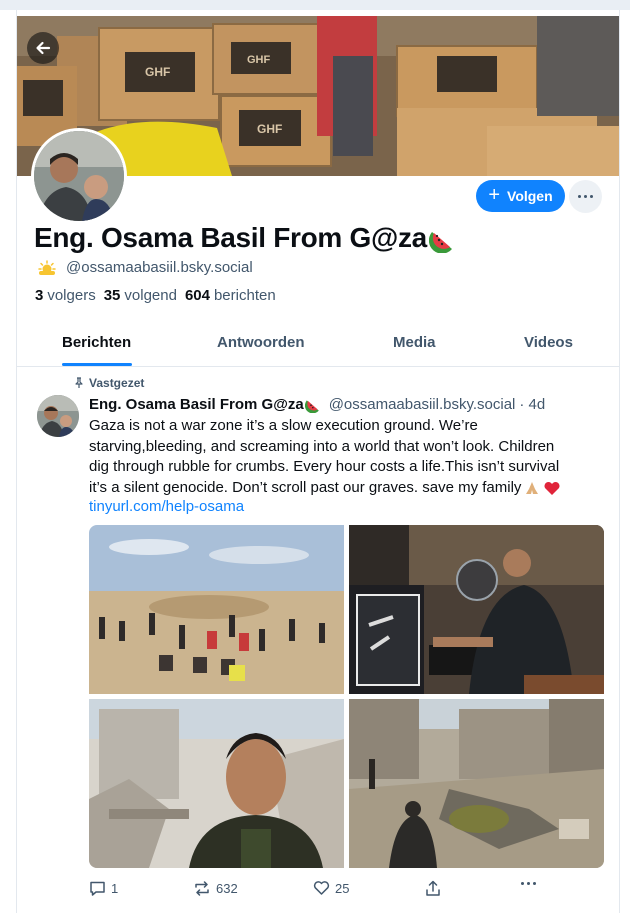 Image resolution: width=630 pixels, height=913 pixels. What do you see at coordinates (312, 891) in the screenshot?
I see `post-actions: 1 632 25` at bounding box center [312, 891].